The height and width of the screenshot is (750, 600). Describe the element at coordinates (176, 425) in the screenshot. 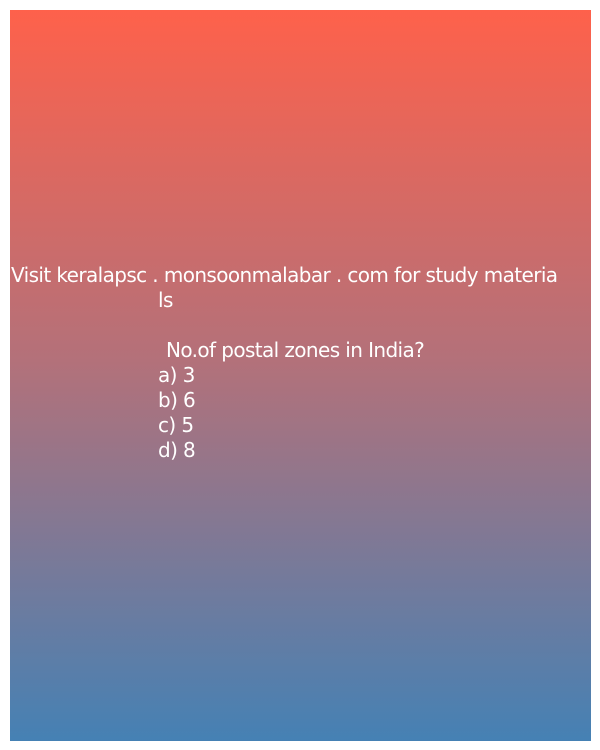

I see `option-c: c) 5` at that location.